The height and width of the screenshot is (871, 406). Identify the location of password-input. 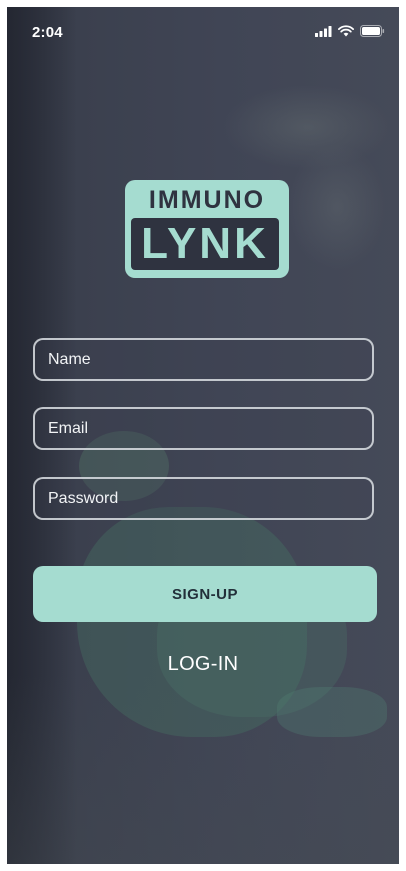
(203, 498).